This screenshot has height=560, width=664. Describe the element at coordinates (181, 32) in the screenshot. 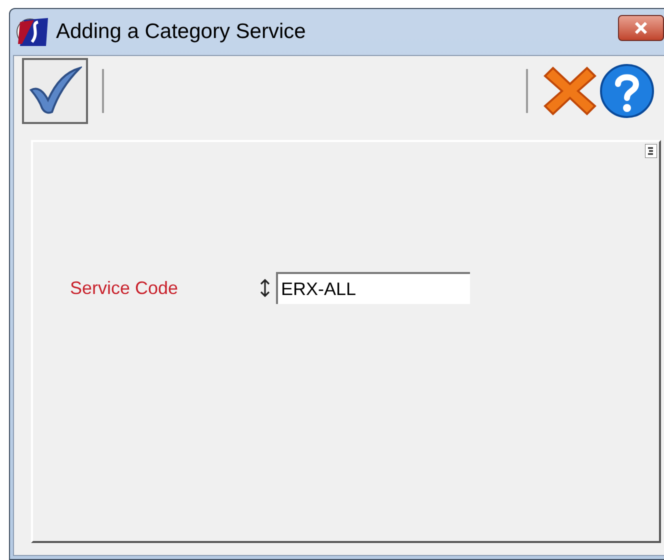

I see `window-title: Adding a Category Service` at that location.